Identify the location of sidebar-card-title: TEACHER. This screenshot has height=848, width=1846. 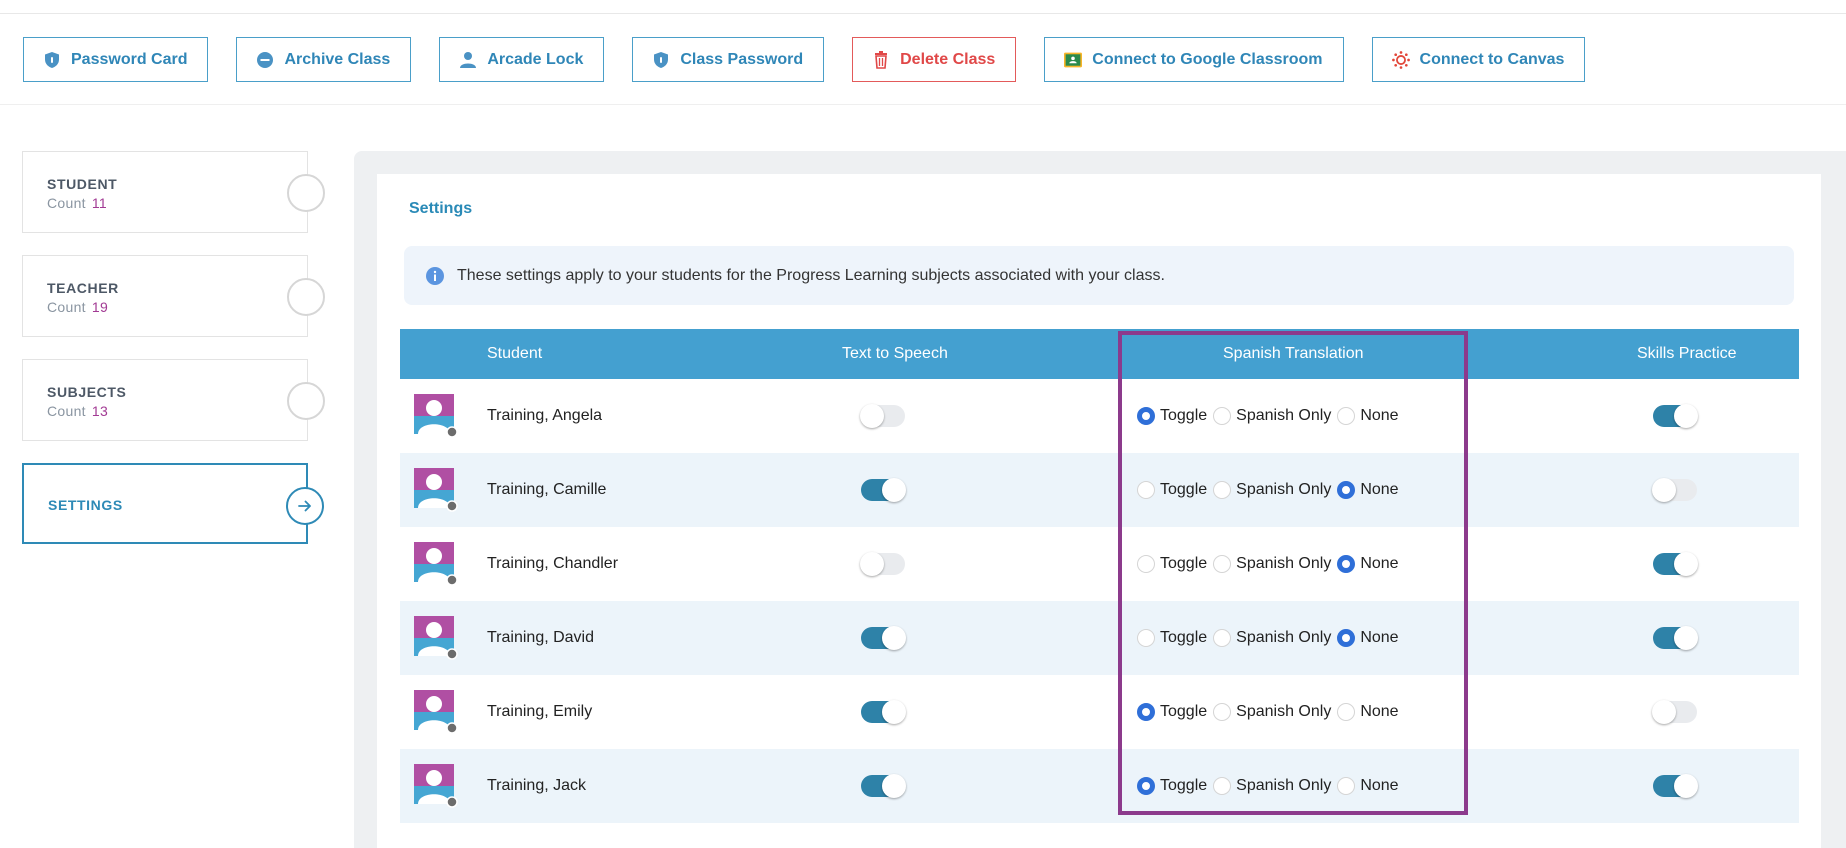
(83, 288).